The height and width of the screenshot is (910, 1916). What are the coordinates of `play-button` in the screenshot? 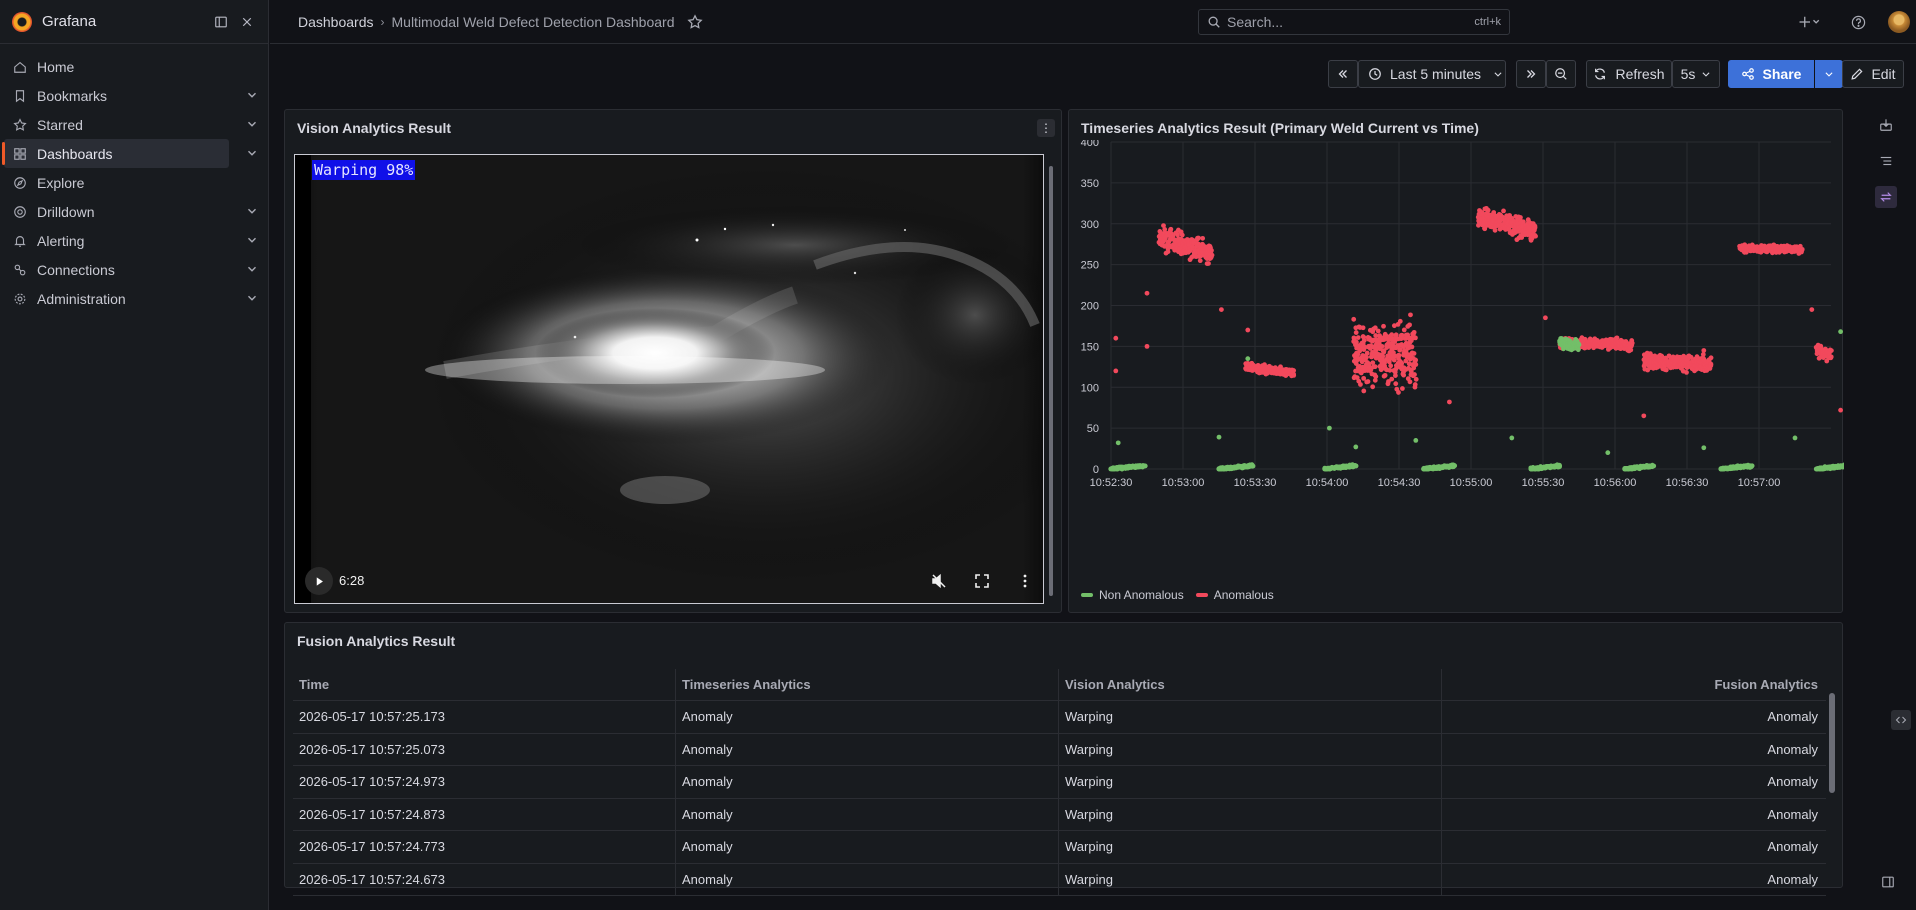 It's located at (319, 581).